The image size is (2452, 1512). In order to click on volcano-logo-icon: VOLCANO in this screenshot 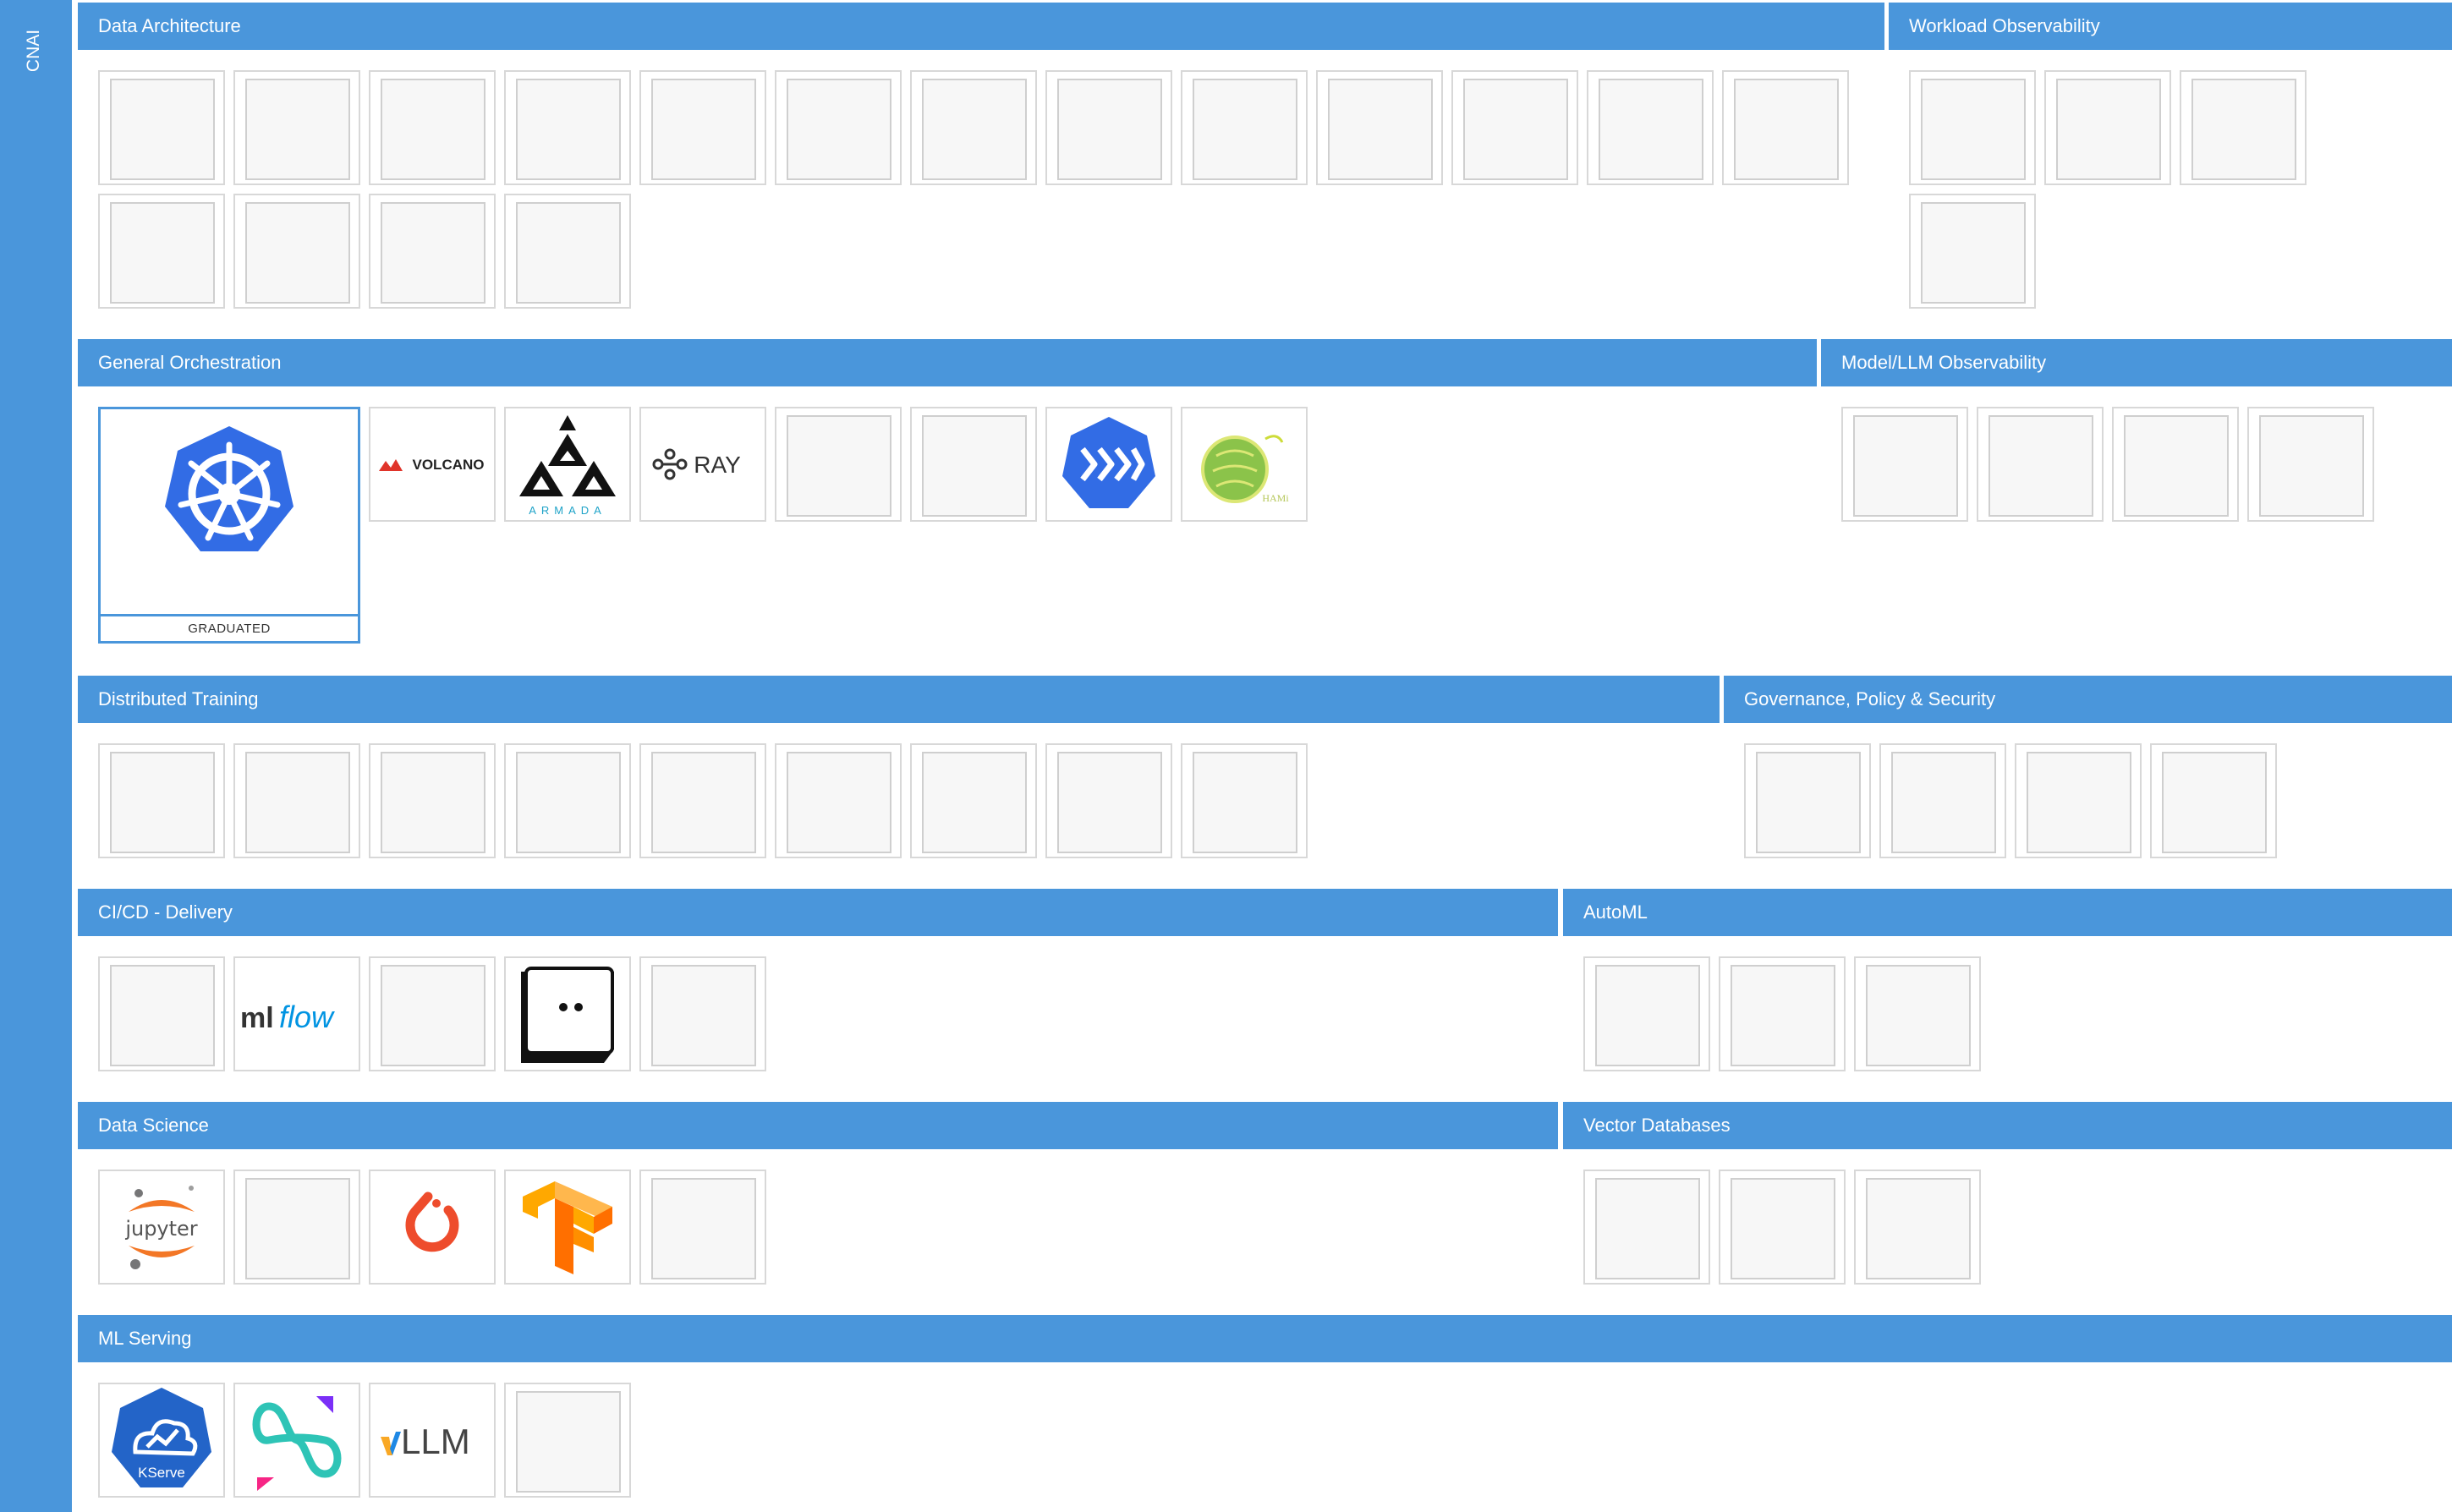, I will do `click(432, 465)`.